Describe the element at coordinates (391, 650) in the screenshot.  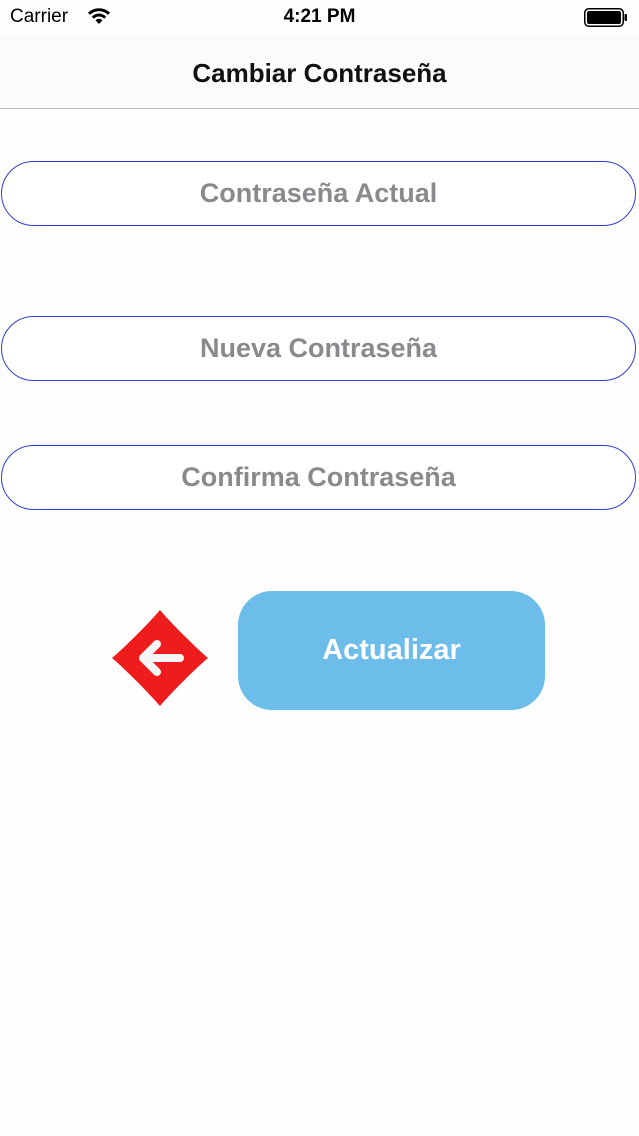
I see `update-button: Actualizar` at that location.